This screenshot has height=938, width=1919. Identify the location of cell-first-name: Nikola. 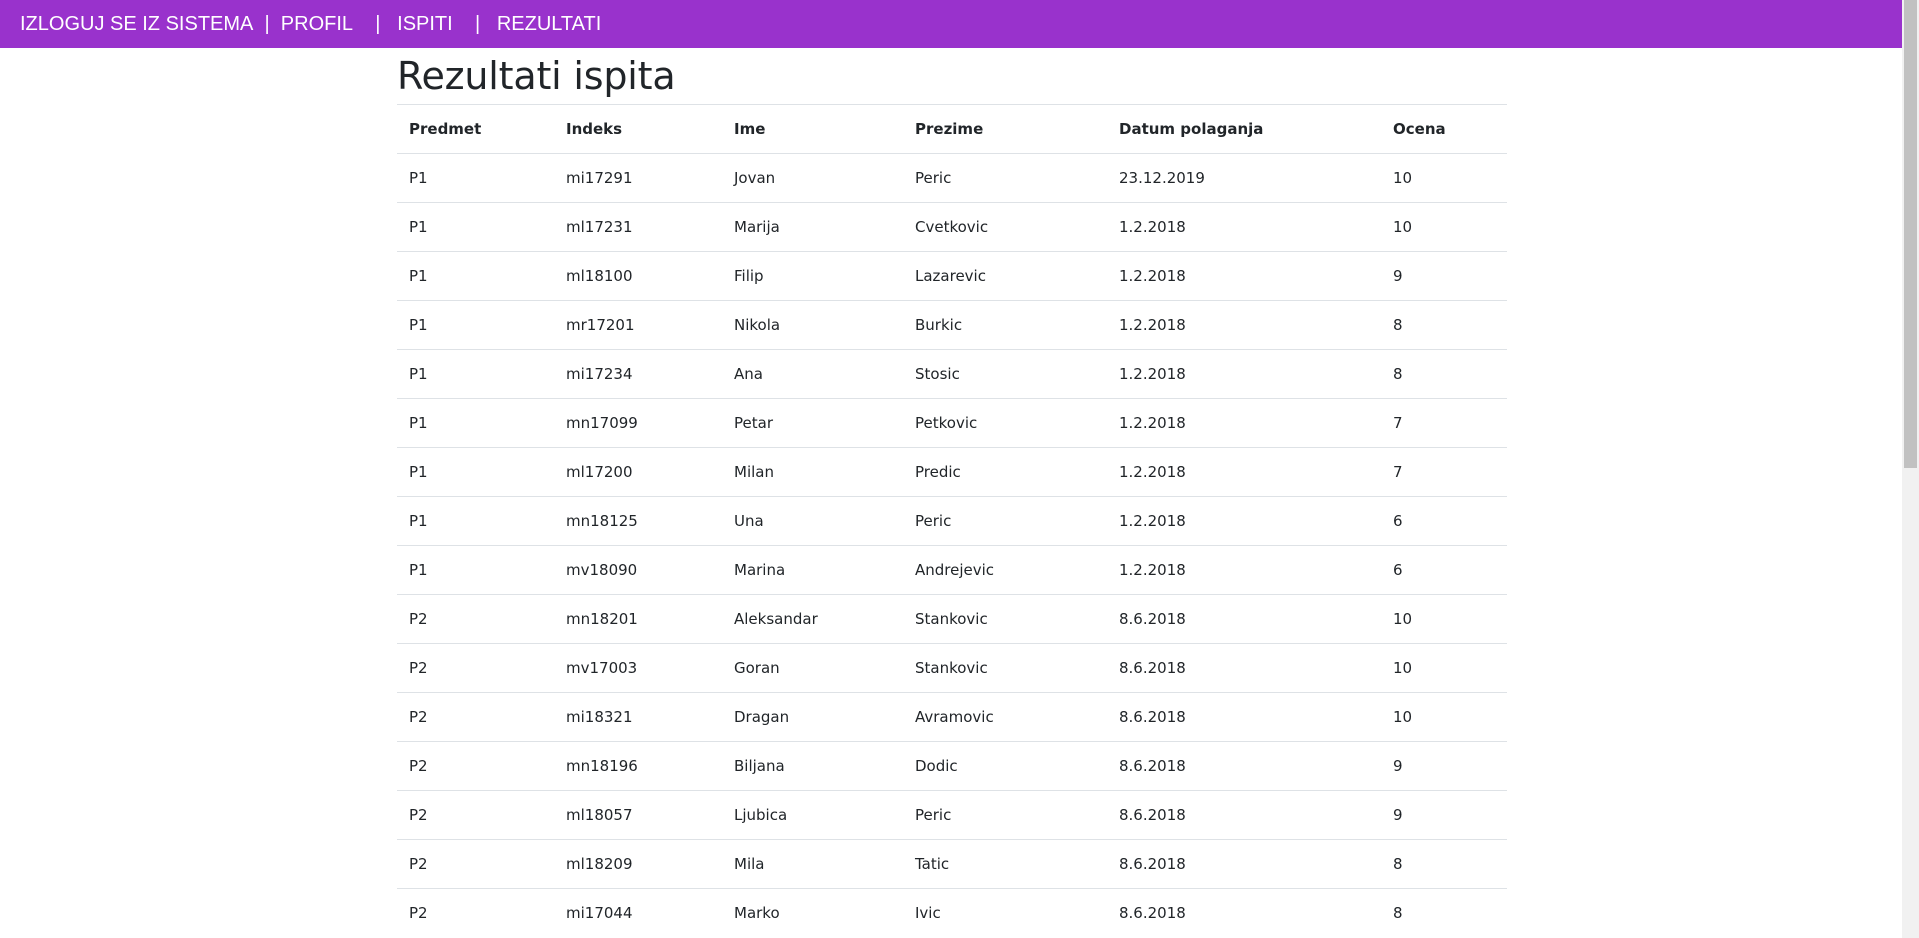
(812, 325).